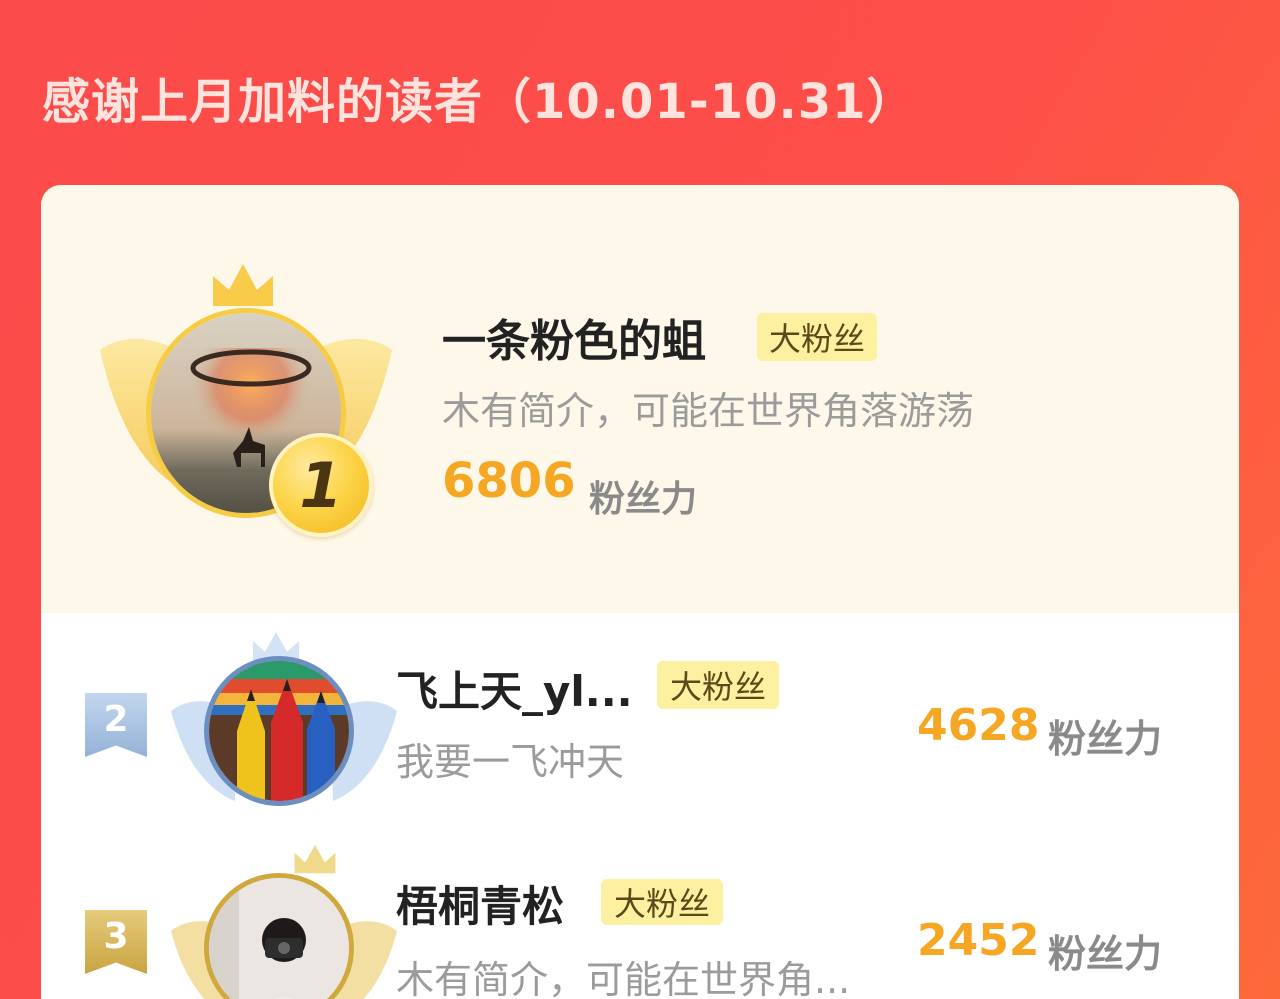 This screenshot has width=1280, height=999. Describe the element at coordinates (116, 725) in the screenshot. I see `rank-2-flag-icon: 2` at that location.